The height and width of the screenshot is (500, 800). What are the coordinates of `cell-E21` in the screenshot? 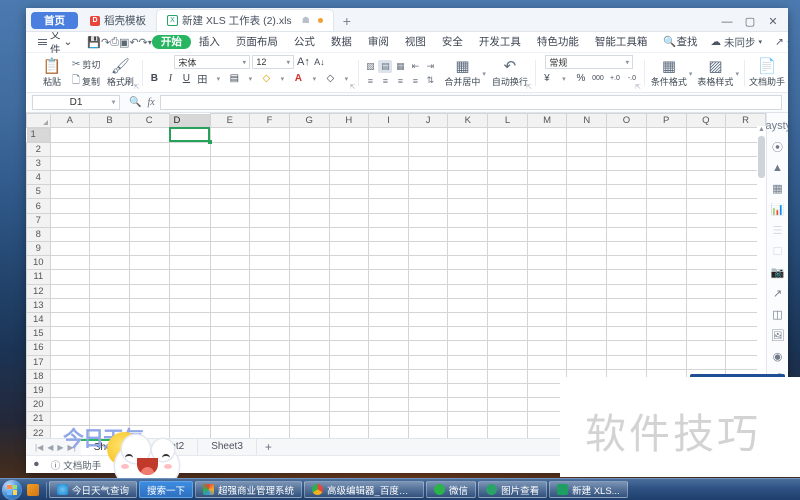 It's located at (230, 419).